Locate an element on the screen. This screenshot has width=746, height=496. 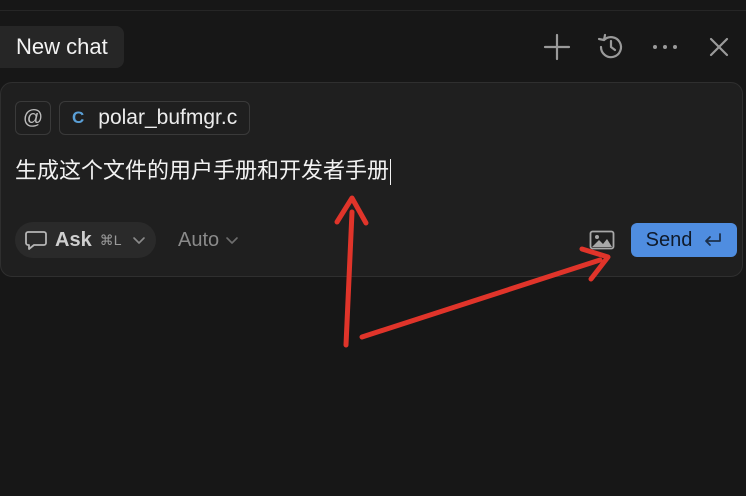
history-button is located at coordinates (611, 47).